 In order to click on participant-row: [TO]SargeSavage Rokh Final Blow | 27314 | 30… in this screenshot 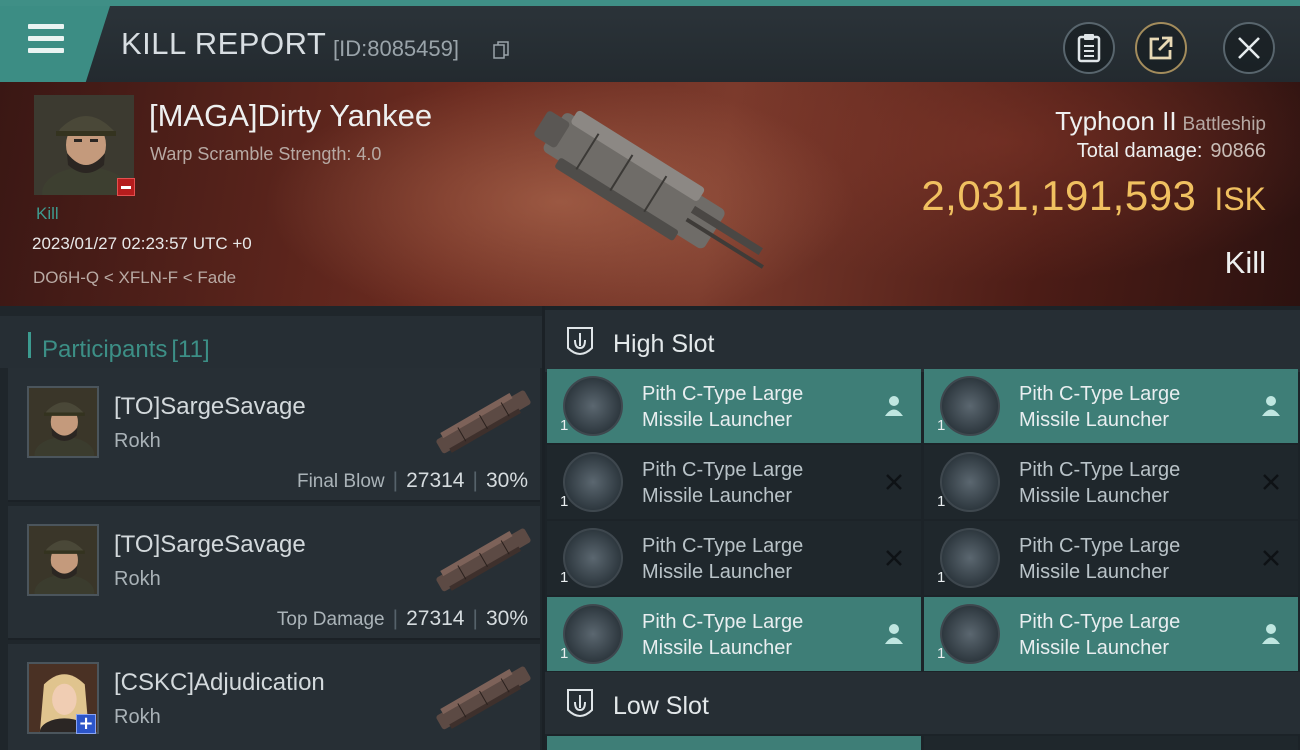, I will do `click(274, 435)`.